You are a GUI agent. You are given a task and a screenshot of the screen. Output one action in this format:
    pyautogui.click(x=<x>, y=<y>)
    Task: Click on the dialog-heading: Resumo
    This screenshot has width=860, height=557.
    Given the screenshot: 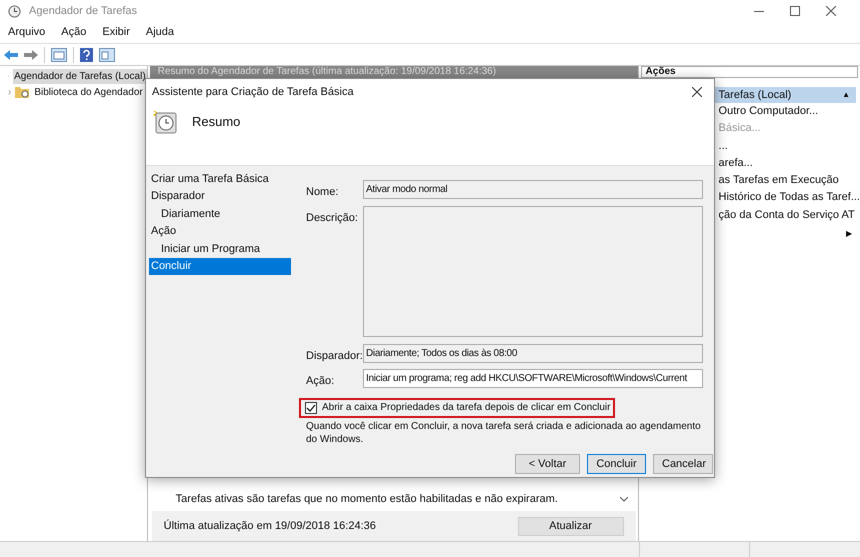 What is the action you would take?
    pyautogui.click(x=216, y=122)
    